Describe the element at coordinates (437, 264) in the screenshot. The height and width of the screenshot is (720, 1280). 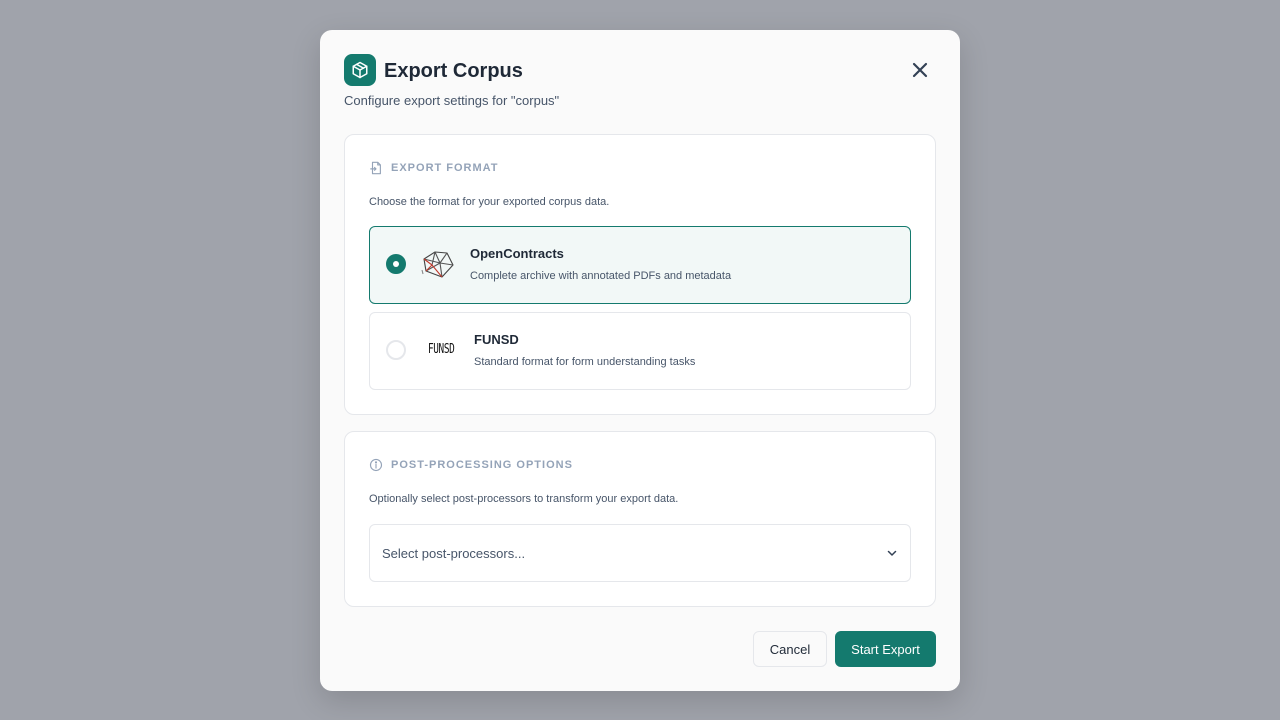
I see `opencontracts-logo-icon` at that location.